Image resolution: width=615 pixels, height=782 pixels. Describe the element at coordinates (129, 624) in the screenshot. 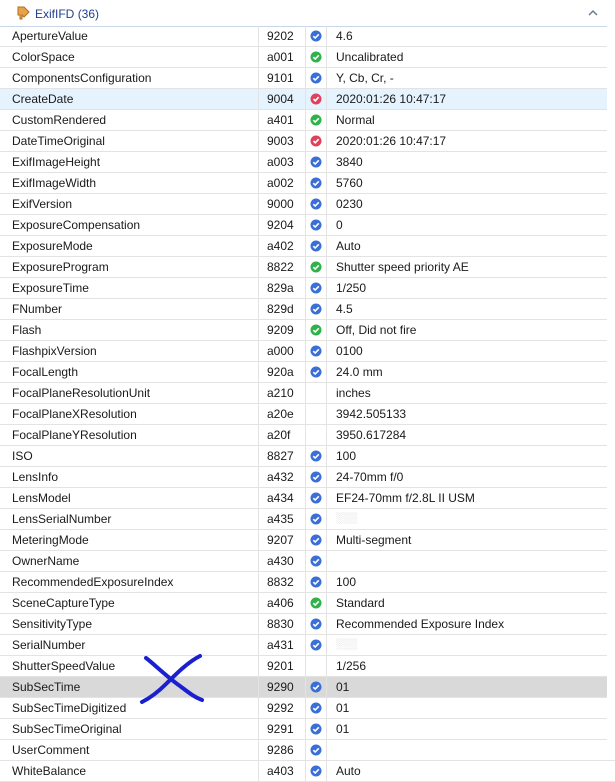

I see `tag-name: SensitivityType` at that location.